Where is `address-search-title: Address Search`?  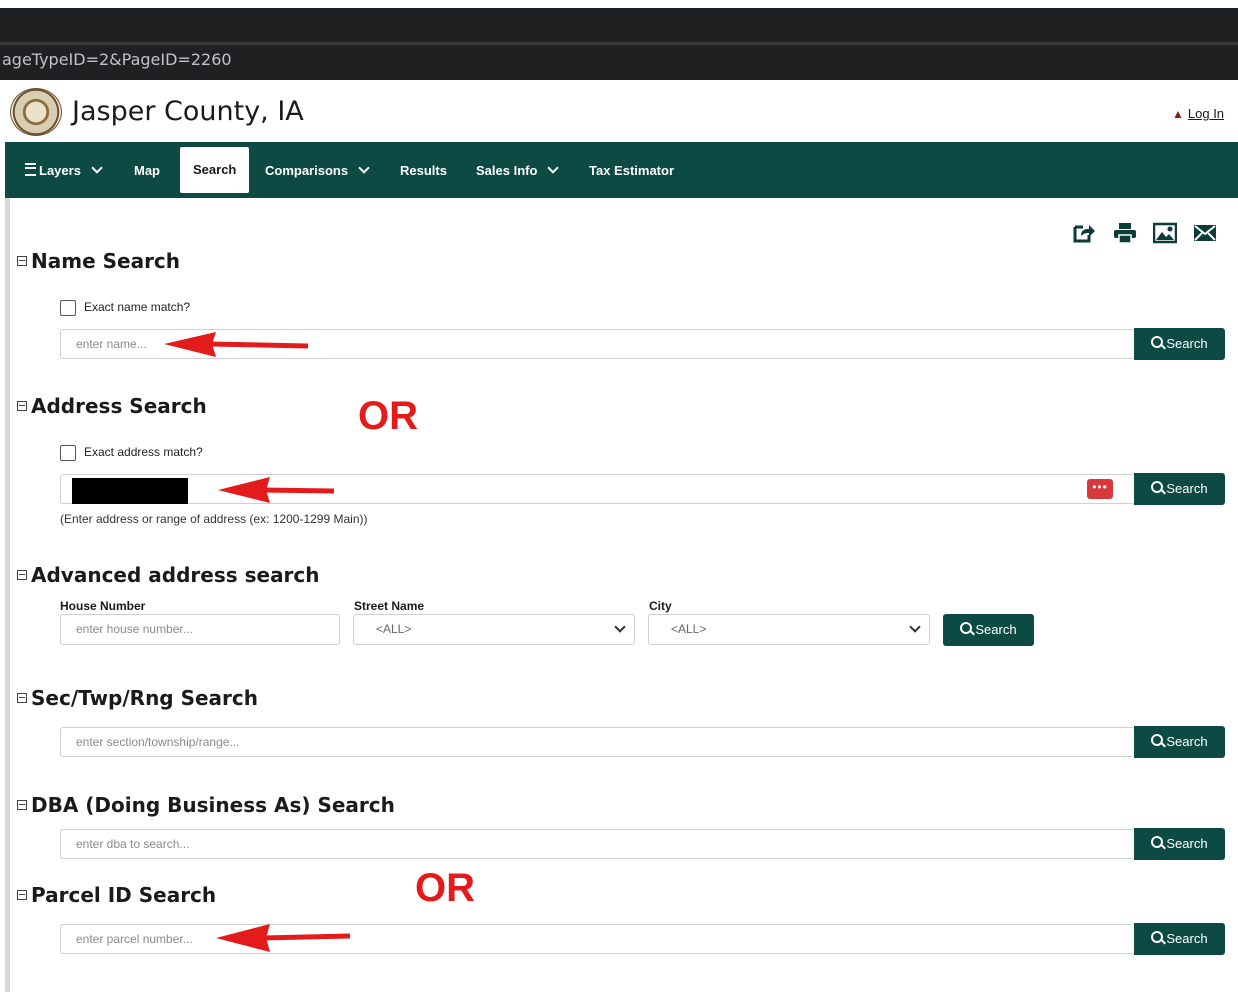
address-search-title: Address Search is located at coordinates (112, 406).